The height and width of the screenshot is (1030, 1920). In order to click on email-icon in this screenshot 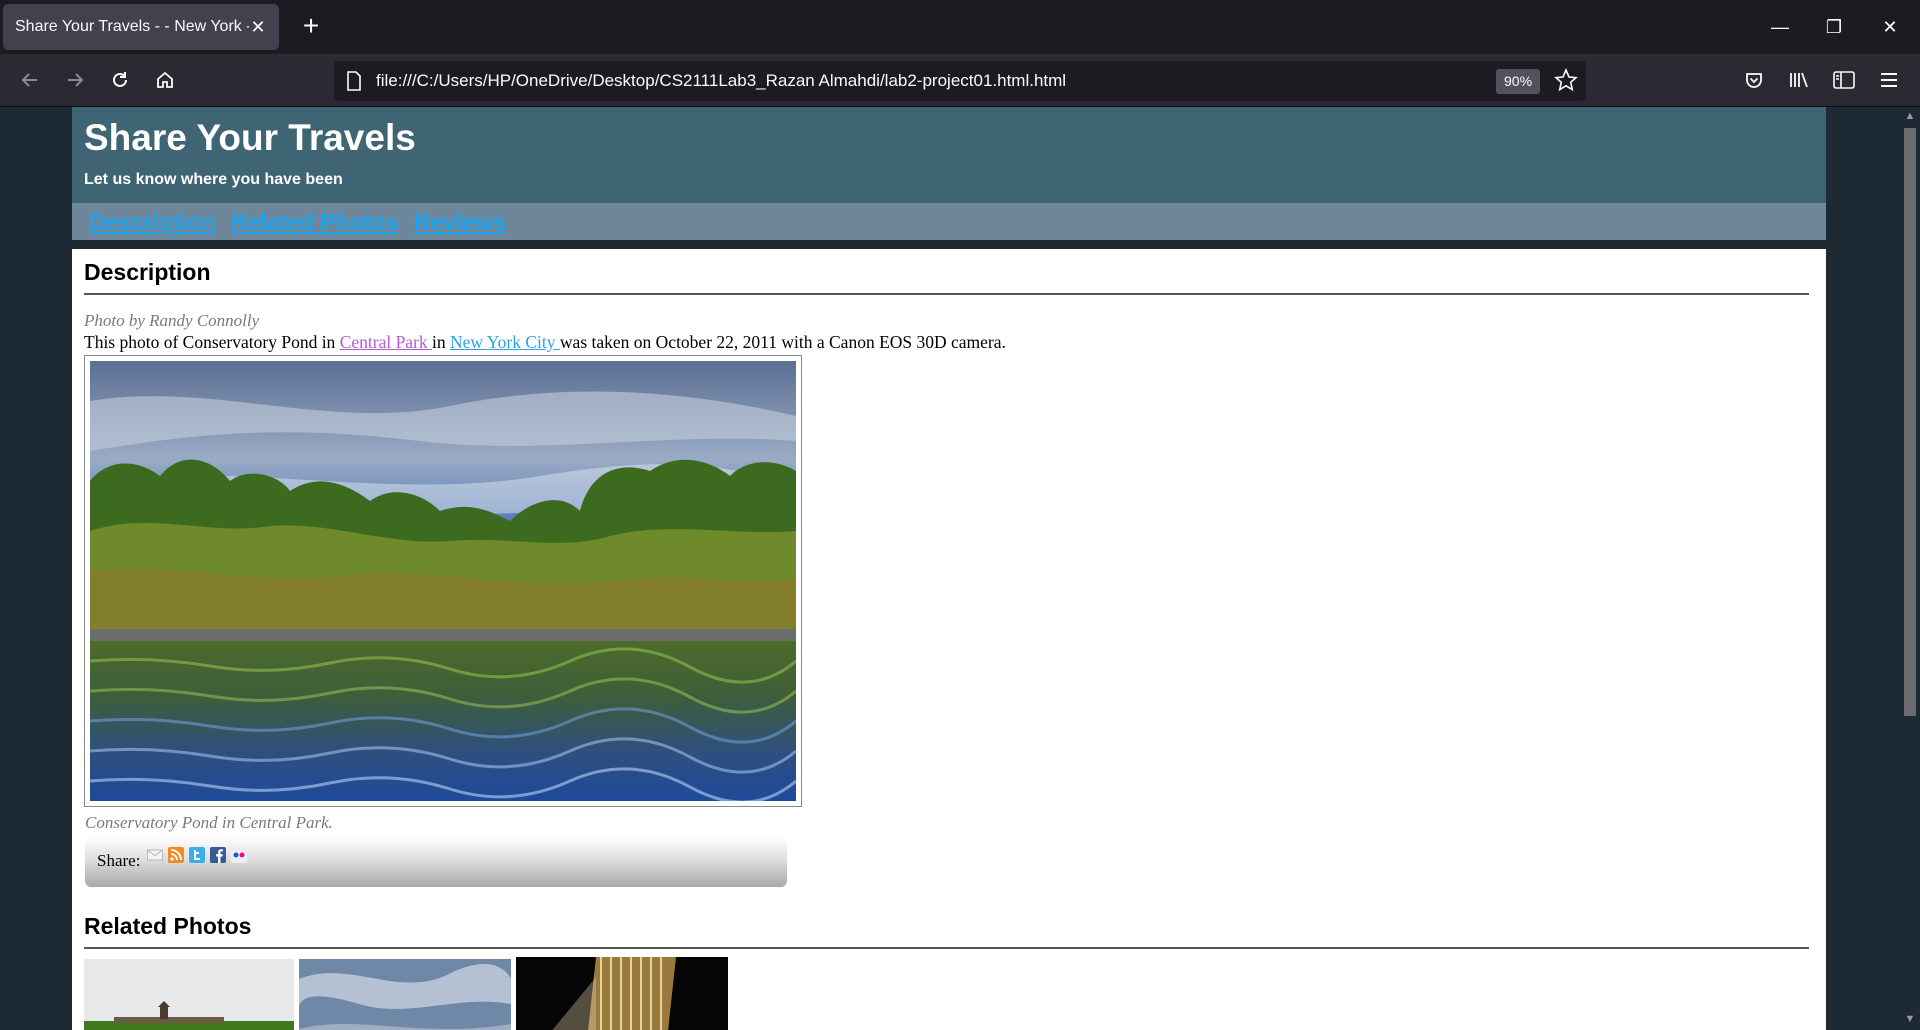, I will do `click(155, 855)`.